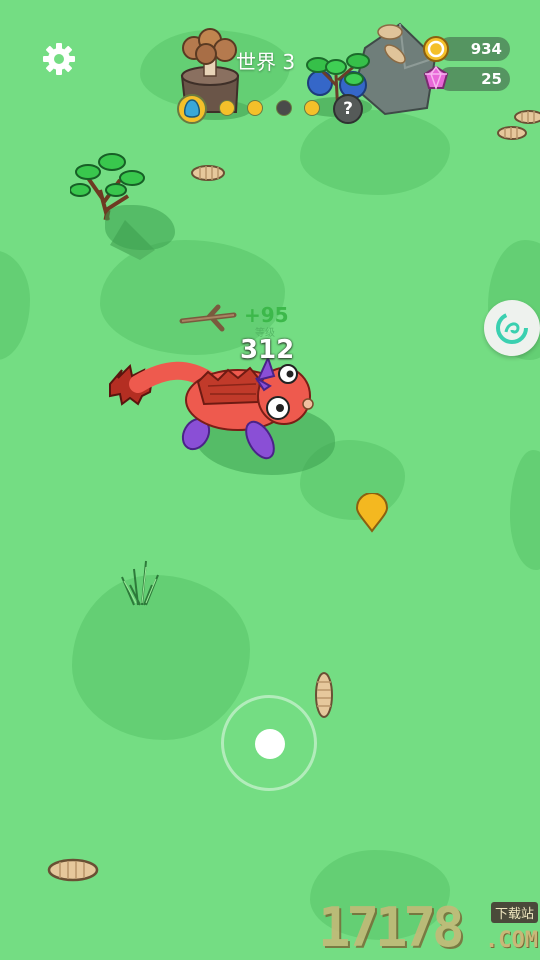  Describe the element at coordinates (266, 62) in the screenshot. I see `world-label: 世界 3` at that location.